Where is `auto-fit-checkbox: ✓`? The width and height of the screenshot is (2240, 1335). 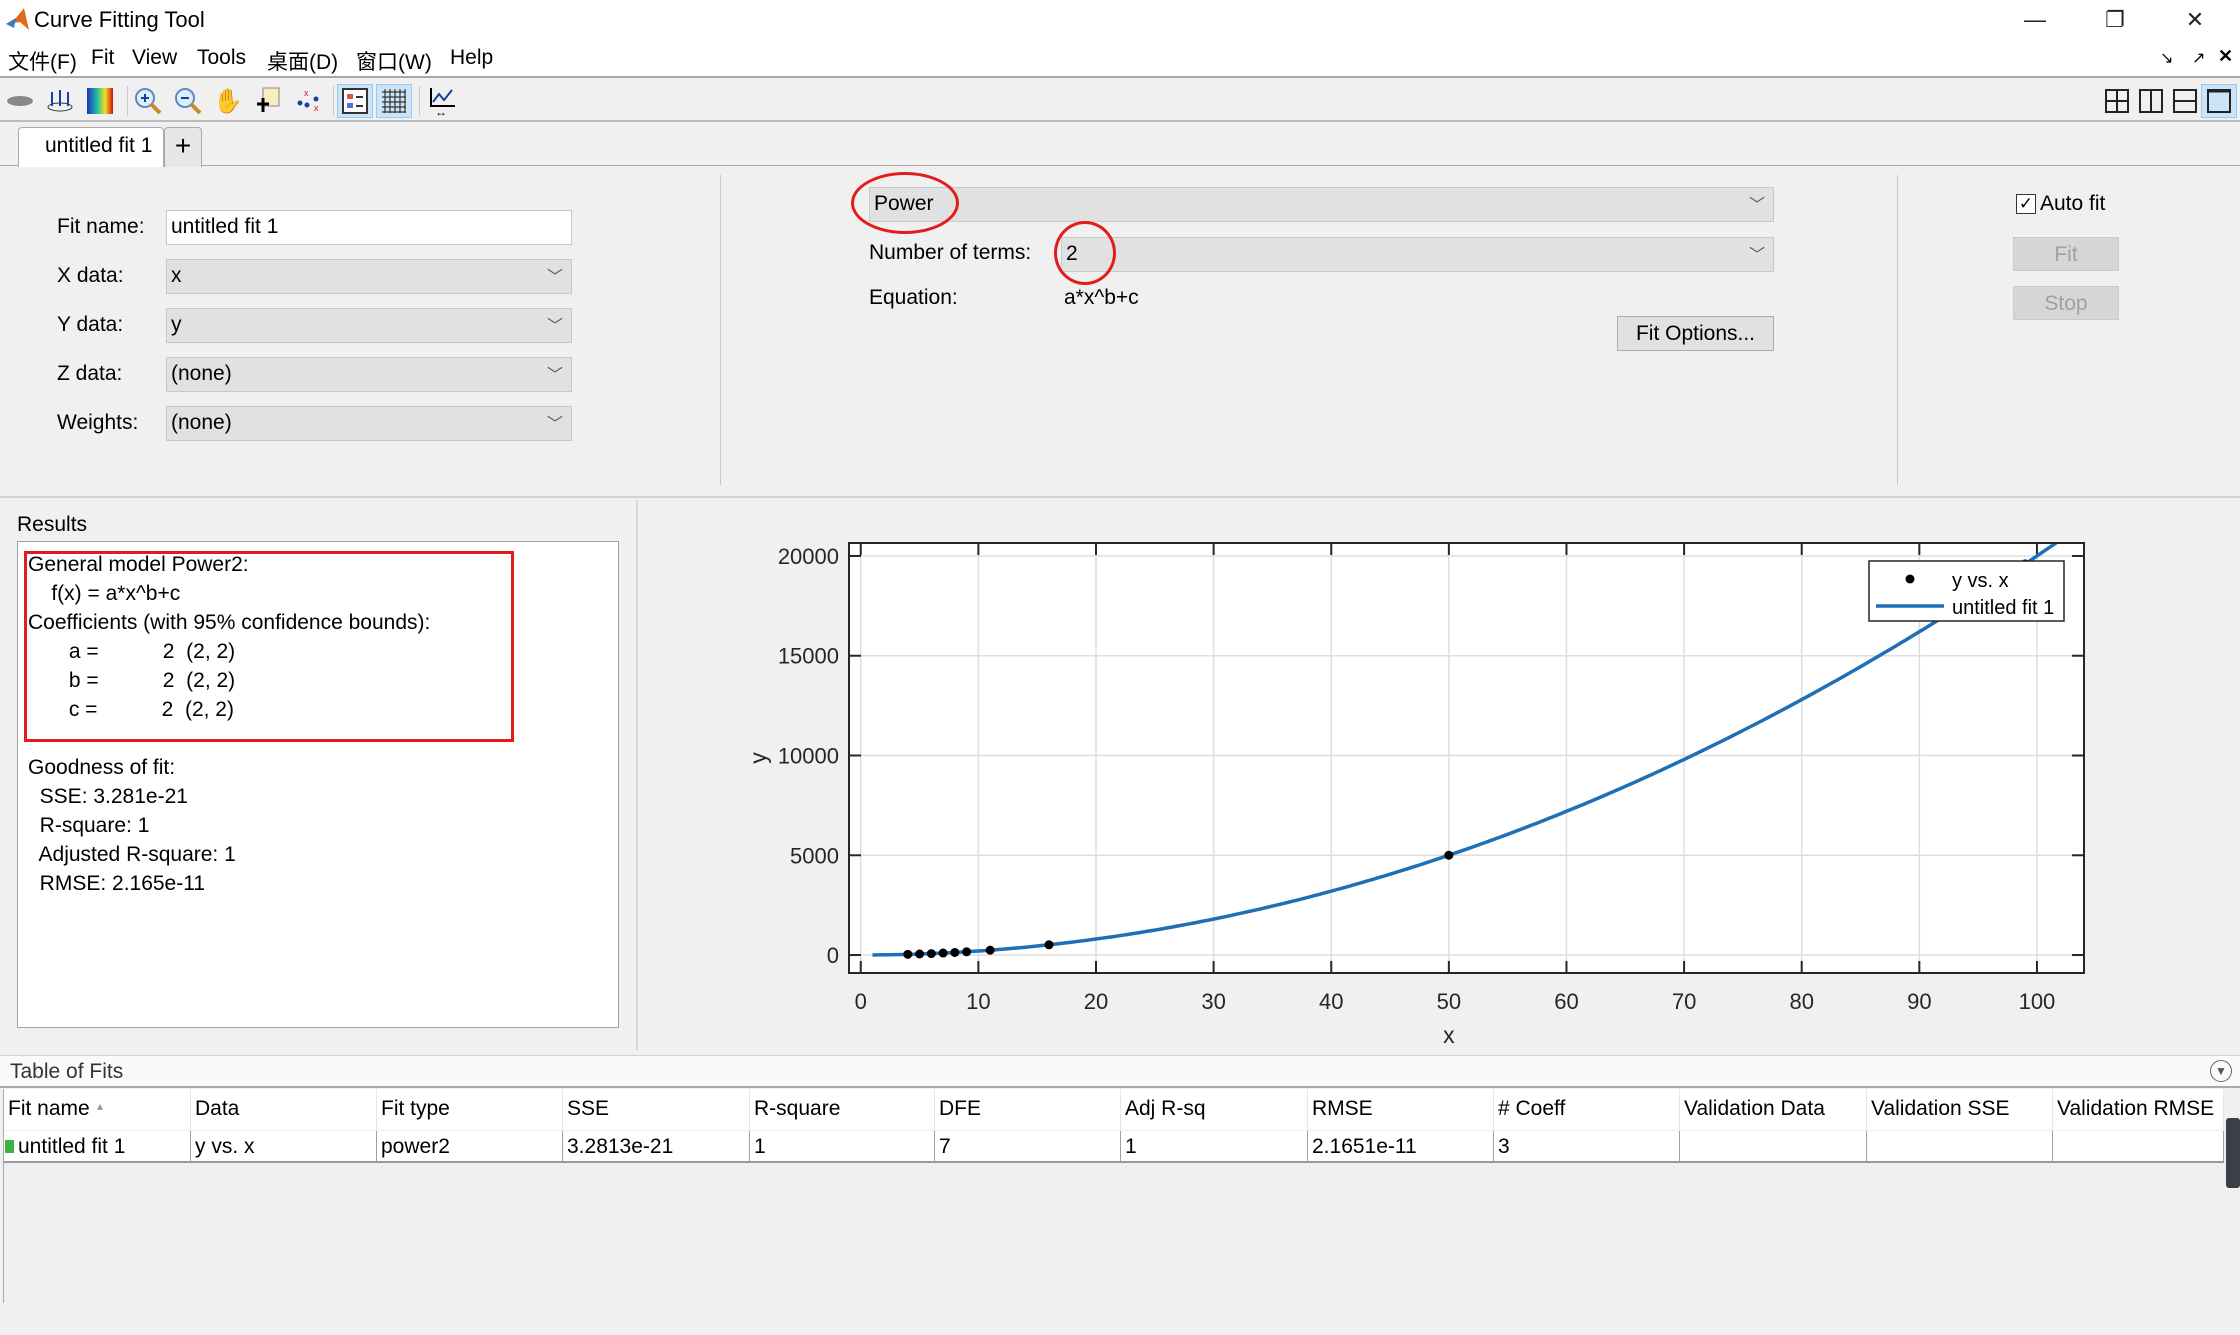 auto-fit-checkbox: ✓ is located at coordinates (2026, 204).